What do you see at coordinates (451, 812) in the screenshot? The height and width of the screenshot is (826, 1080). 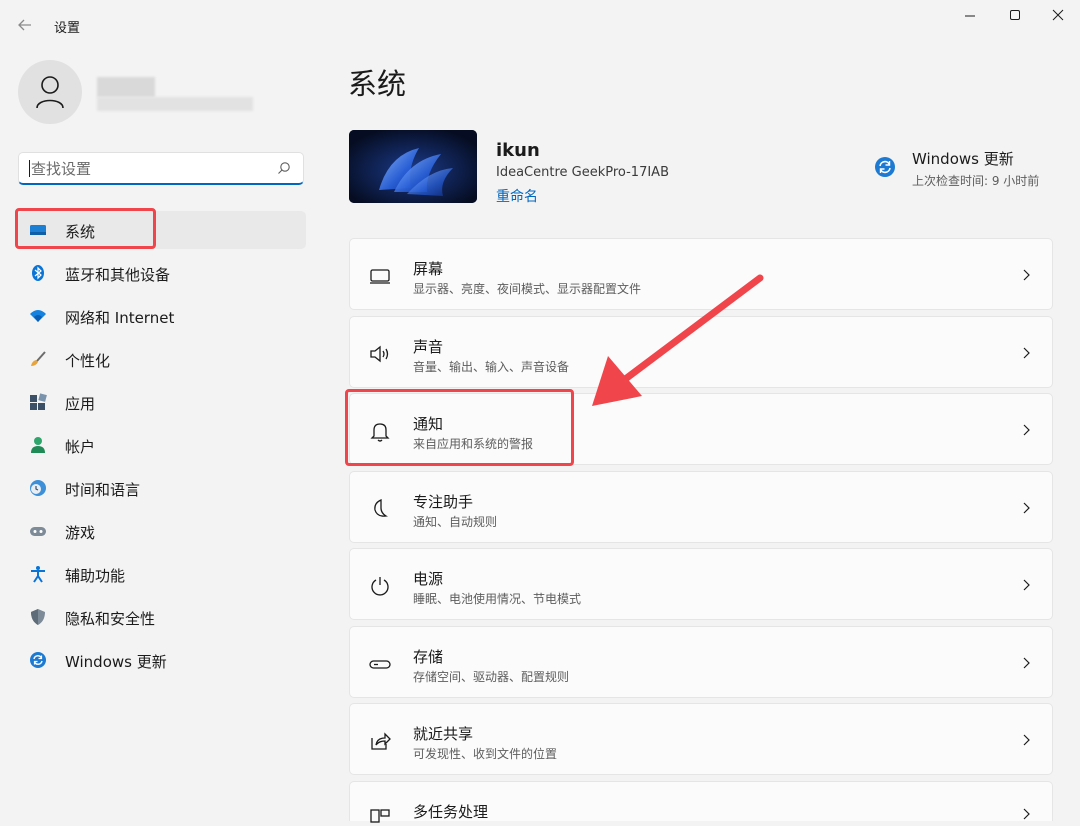 I see `card-title: 多任务处理` at bounding box center [451, 812].